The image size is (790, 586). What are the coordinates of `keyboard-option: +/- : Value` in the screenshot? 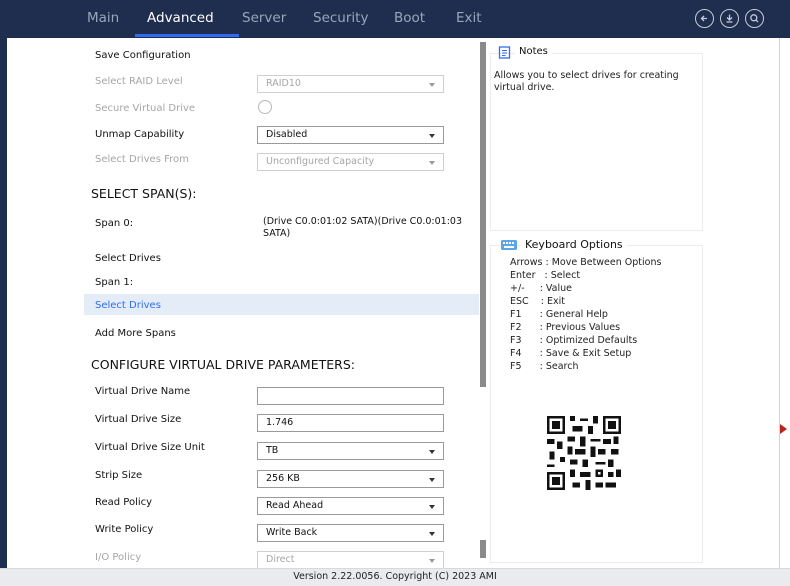 It's located at (541, 288).